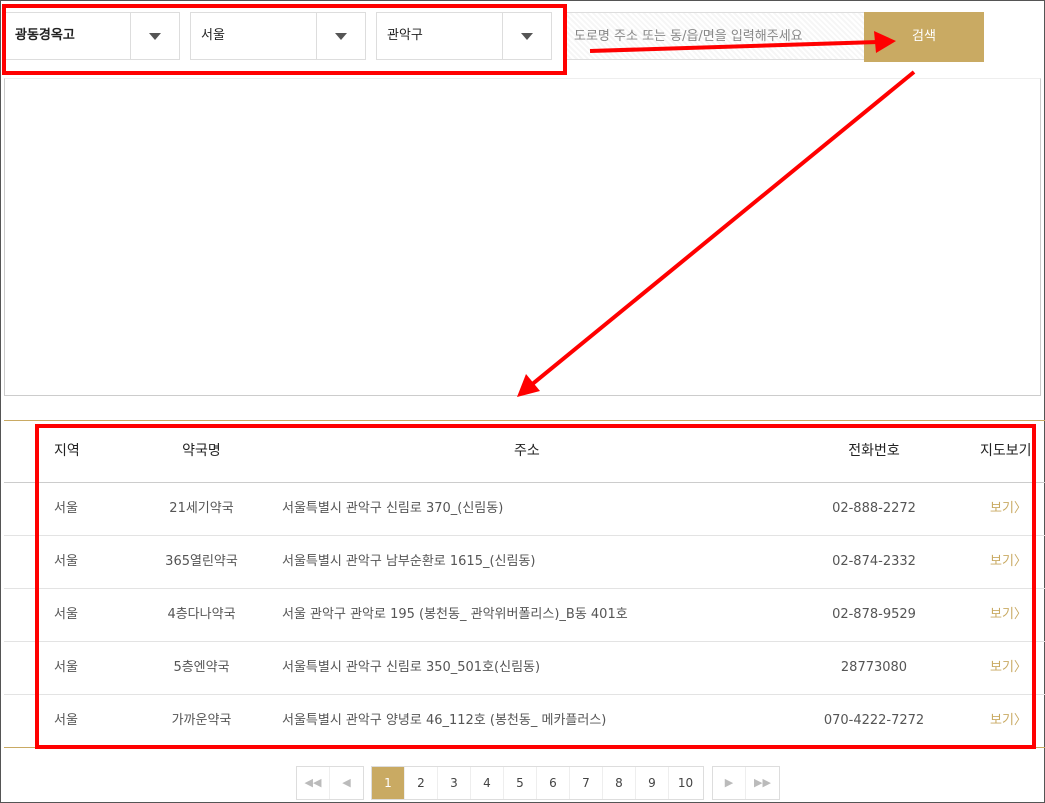  What do you see at coordinates (454, 783) in the screenshot?
I see `page-button: 3` at bounding box center [454, 783].